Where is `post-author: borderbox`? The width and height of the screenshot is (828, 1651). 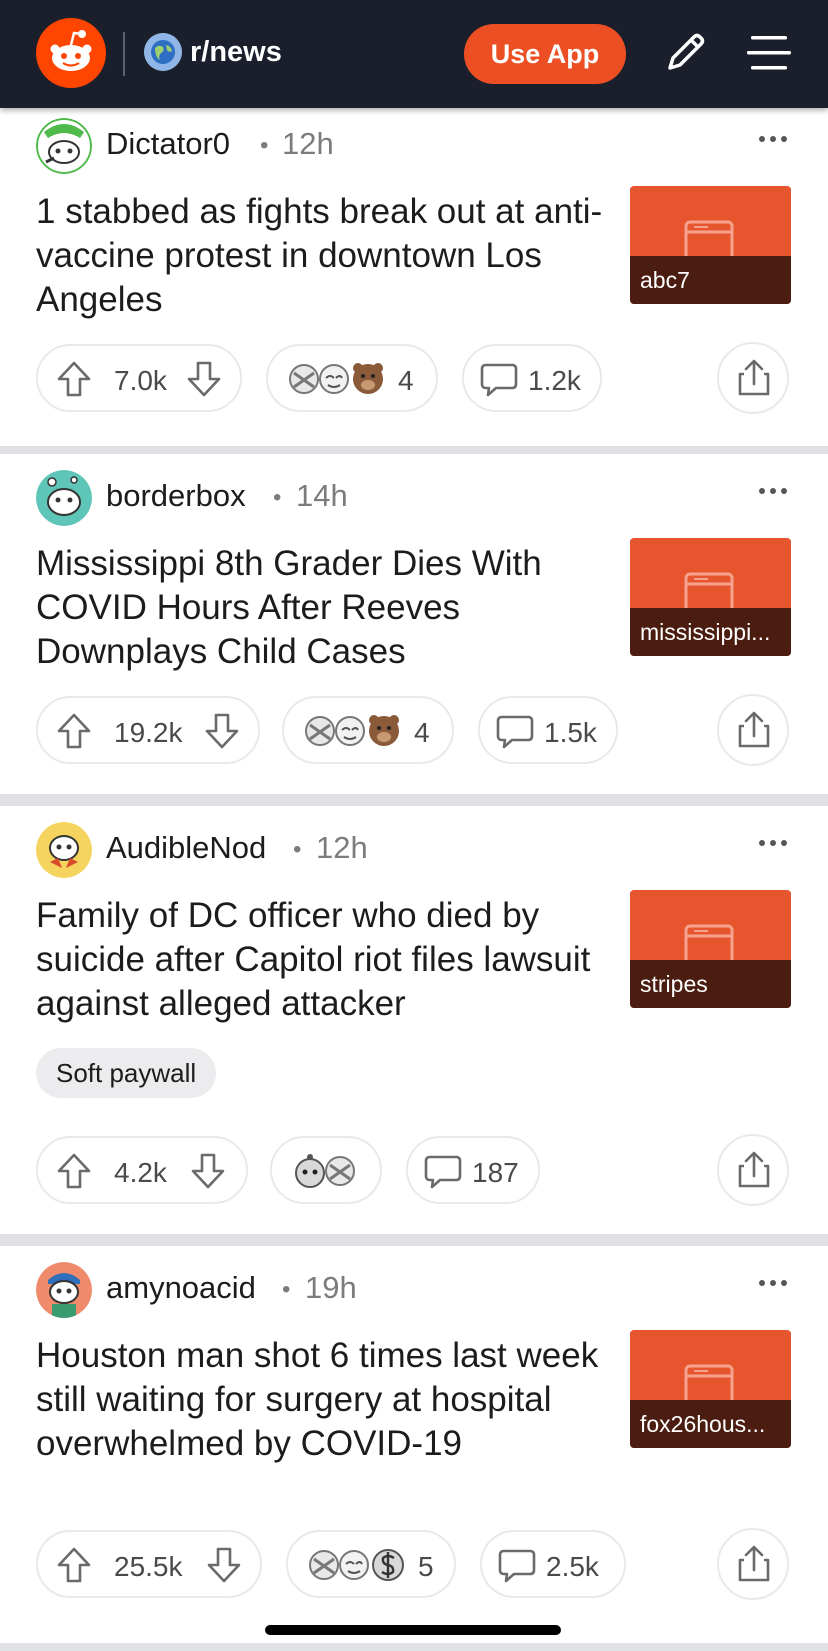
post-author: borderbox is located at coordinates (176, 496).